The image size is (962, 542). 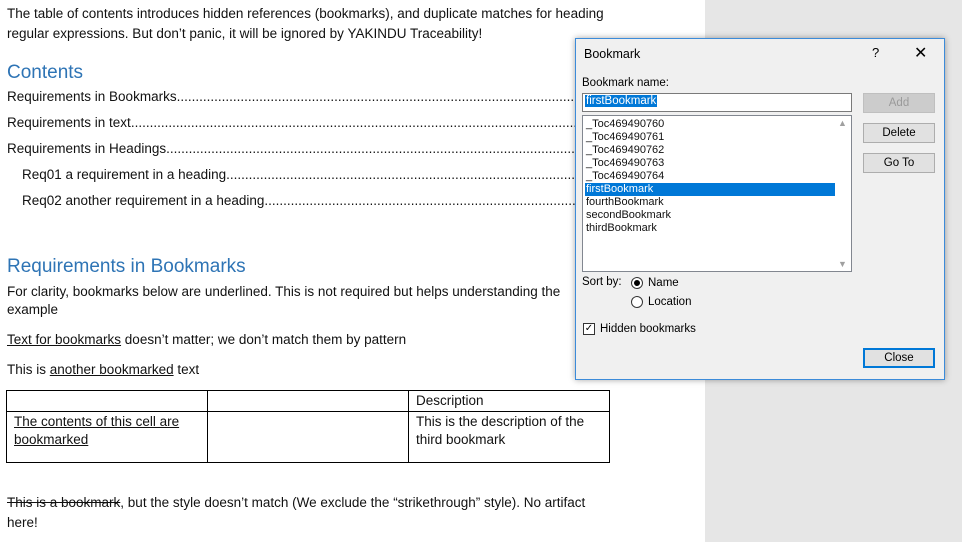 What do you see at coordinates (710, 189) in the screenshot?
I see `list-item: firstBookmark` at bounding box center [710, 189].